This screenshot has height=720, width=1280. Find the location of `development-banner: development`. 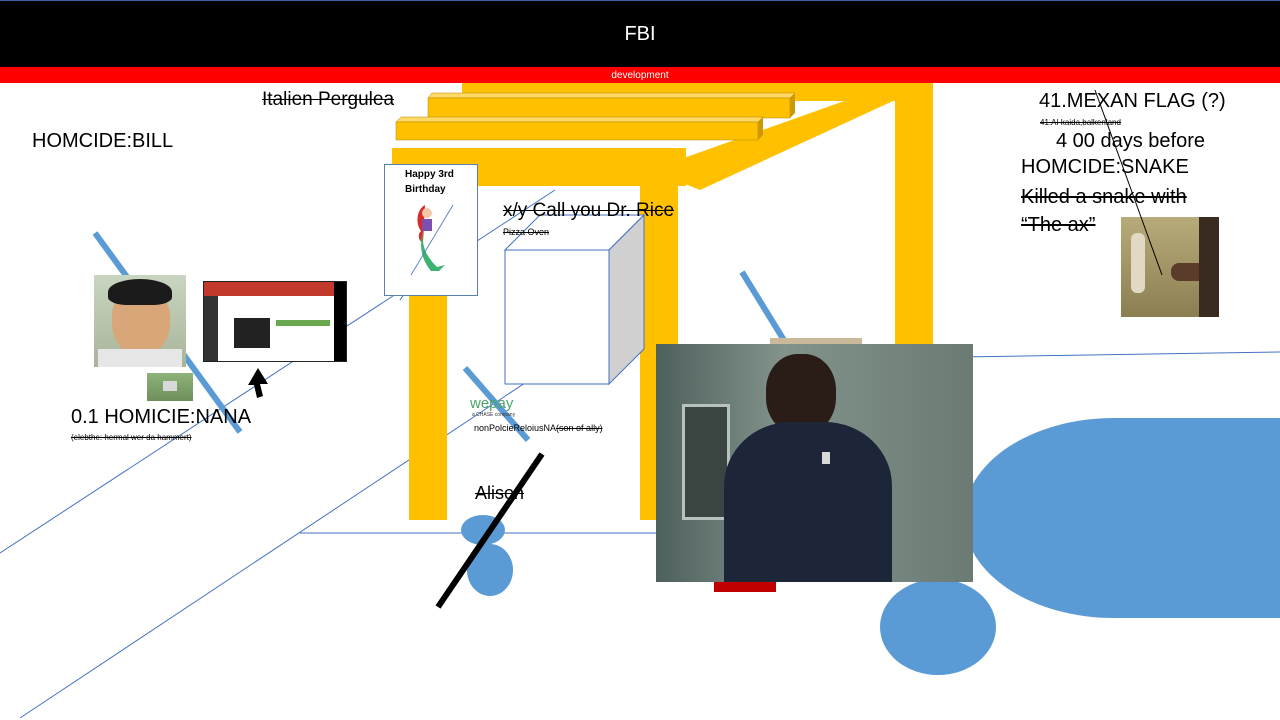

development-banner: development is located at coordinates (640, 75).